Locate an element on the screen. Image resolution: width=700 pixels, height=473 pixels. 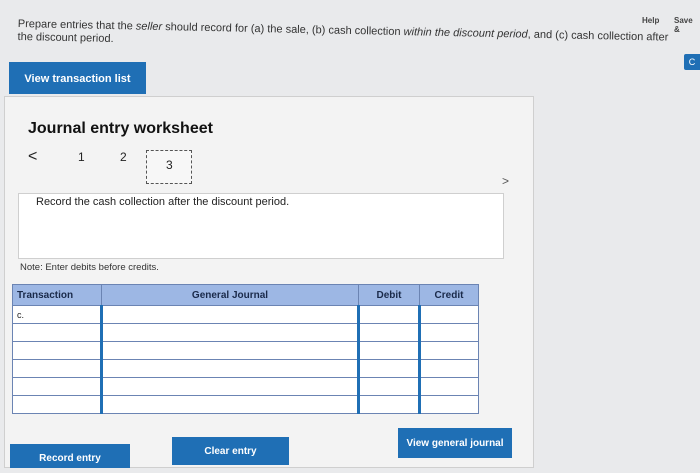
page-3-tab: 3 is located at coordinates (169, 165).